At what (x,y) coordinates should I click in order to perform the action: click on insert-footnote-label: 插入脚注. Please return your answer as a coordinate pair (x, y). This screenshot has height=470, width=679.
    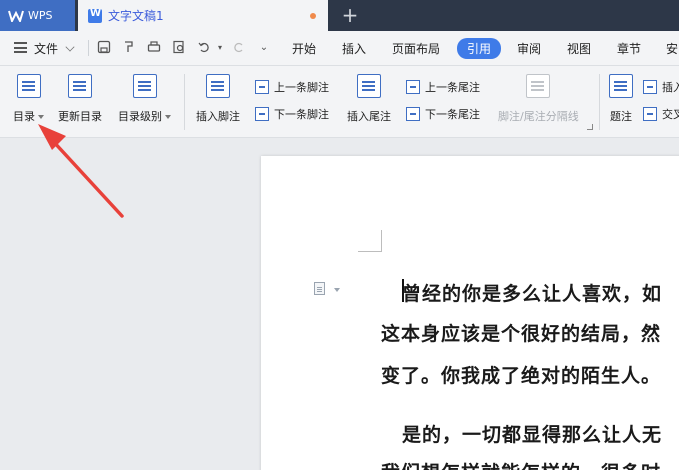
    Looking at the image, I should click on (218, 116).